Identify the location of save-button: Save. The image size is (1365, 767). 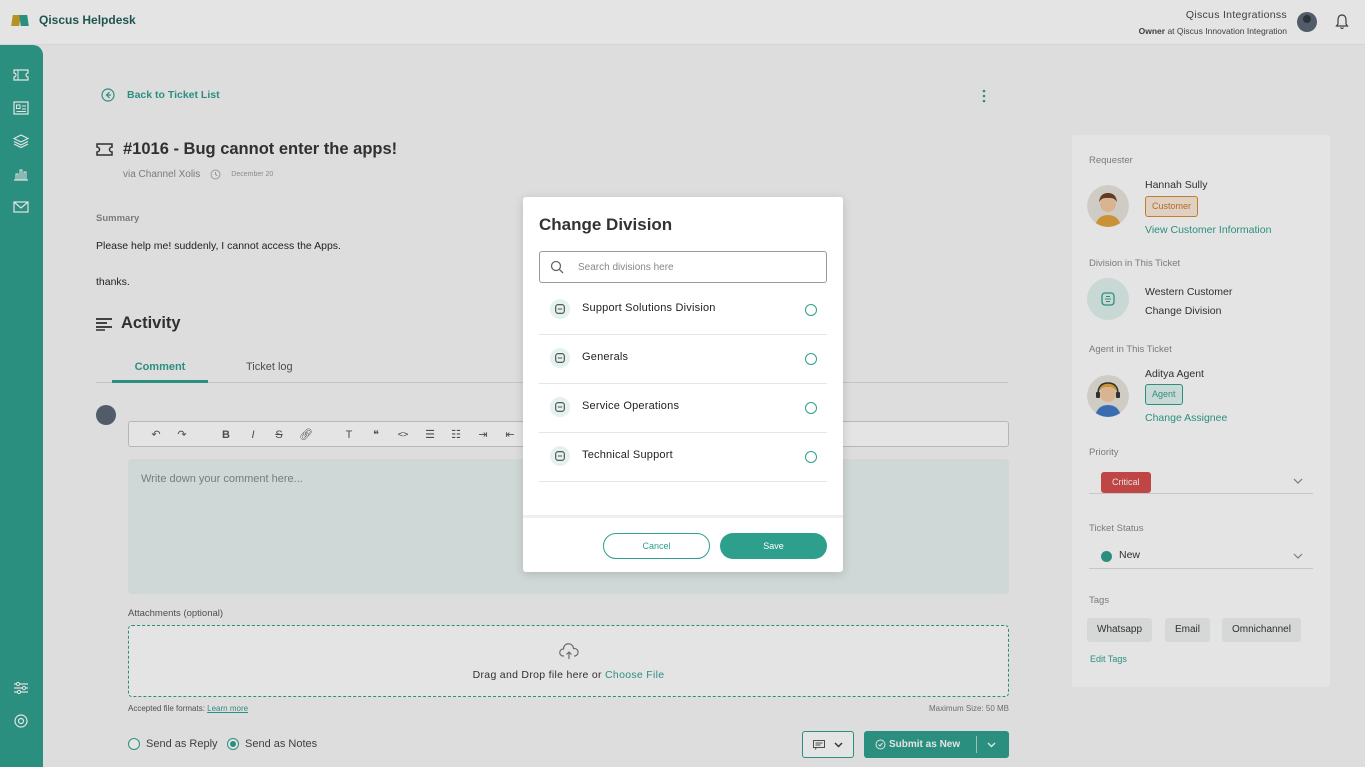
(773, 546).